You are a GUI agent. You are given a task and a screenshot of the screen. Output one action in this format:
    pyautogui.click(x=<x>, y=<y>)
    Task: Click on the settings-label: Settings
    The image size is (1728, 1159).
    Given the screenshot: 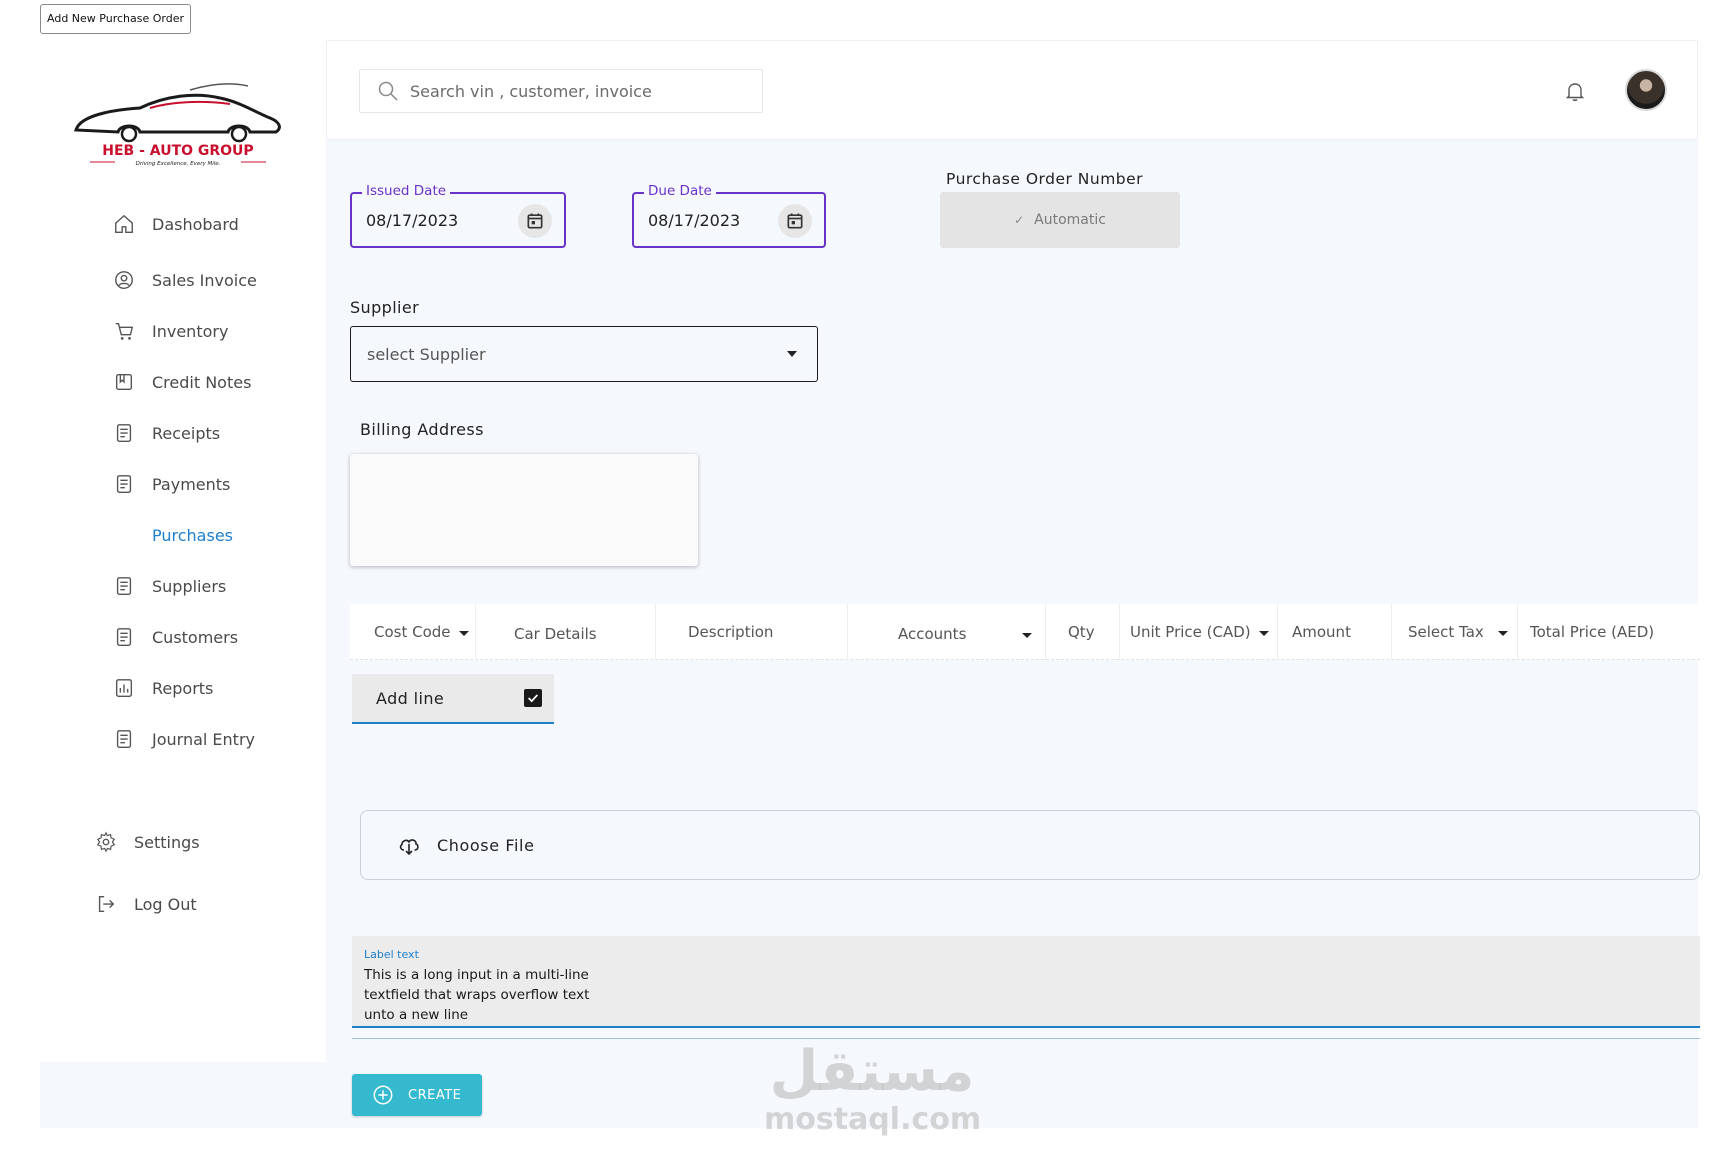 What is the action you would take?
    pyautogui.click(x=167, y=842)
    